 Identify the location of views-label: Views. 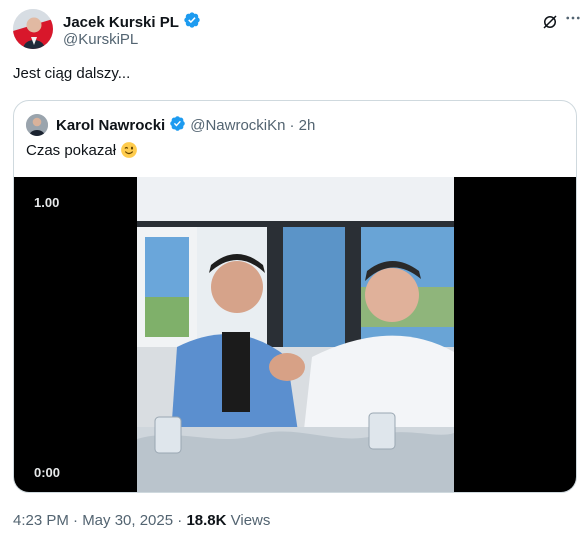
(248, 520).